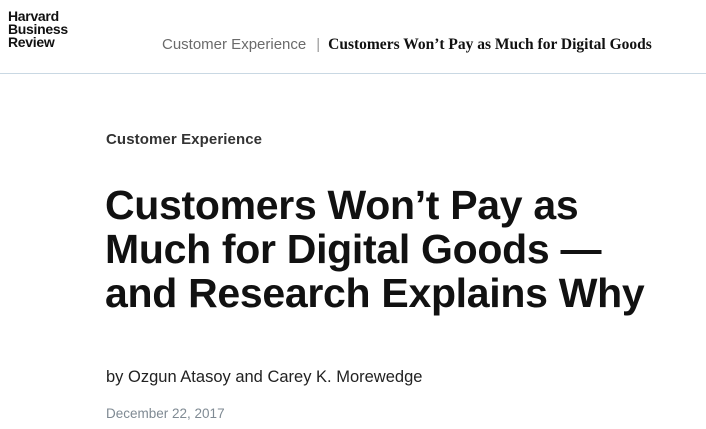 The height and width of the screenshot is (429, 706). Describe the element at coordinates (31, 42) in the screenshot. I see `logo-line-review: Review` at that location.